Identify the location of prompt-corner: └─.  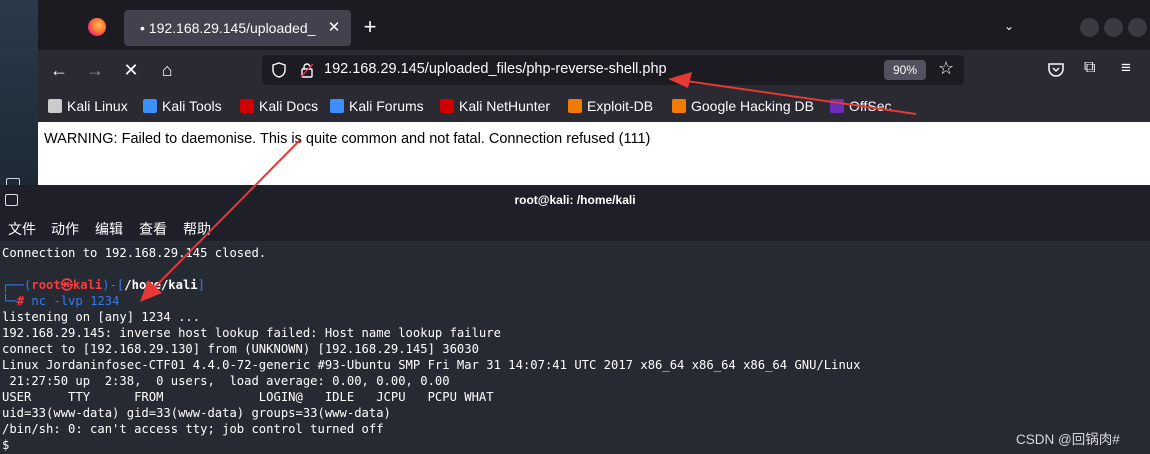
(9, 301).